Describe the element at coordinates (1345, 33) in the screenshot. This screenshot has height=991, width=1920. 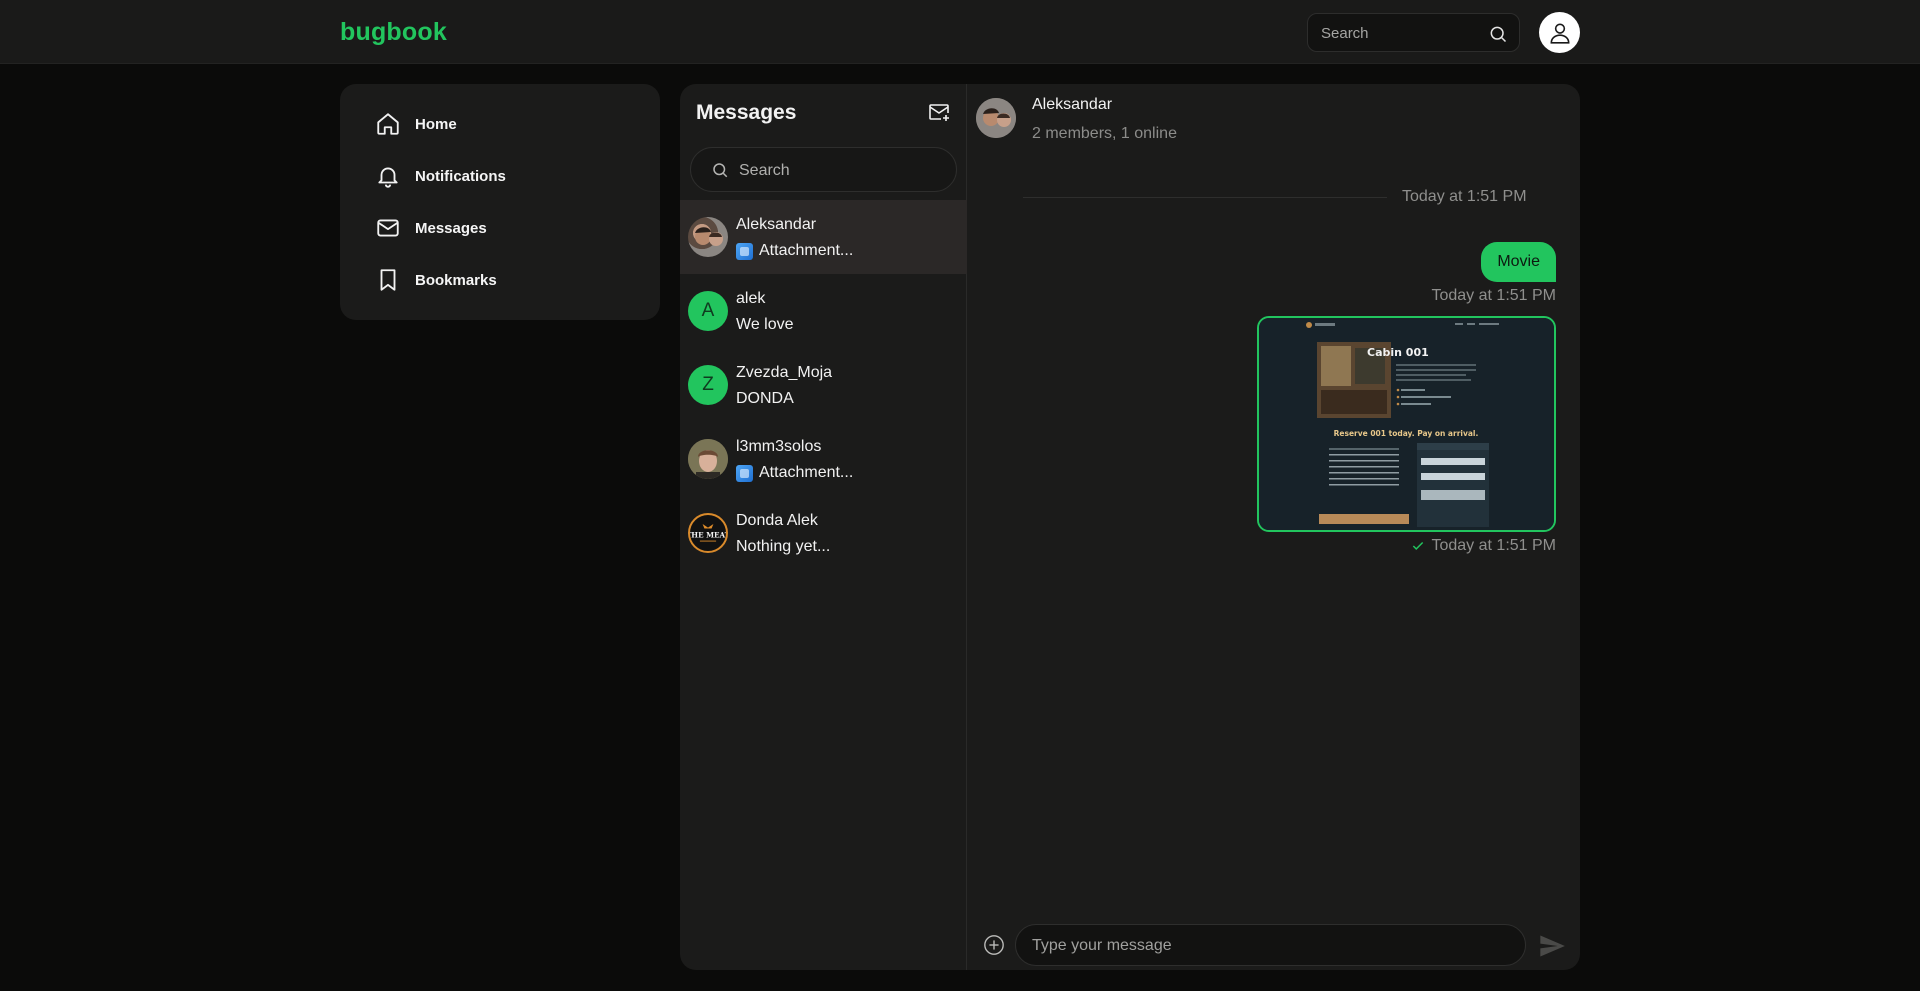
I see `top-search-placeholder: Search` at that location.